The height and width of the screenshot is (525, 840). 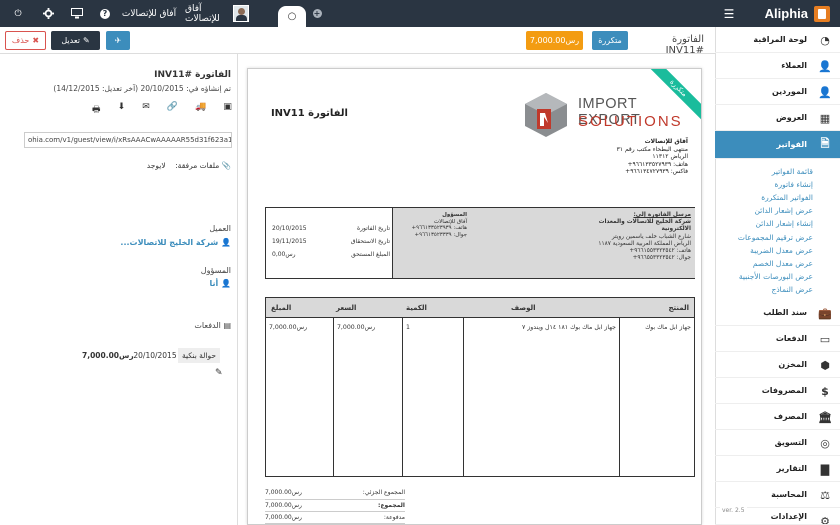 I want to click on total-label: المجموع:, so click(x=391, y=505).